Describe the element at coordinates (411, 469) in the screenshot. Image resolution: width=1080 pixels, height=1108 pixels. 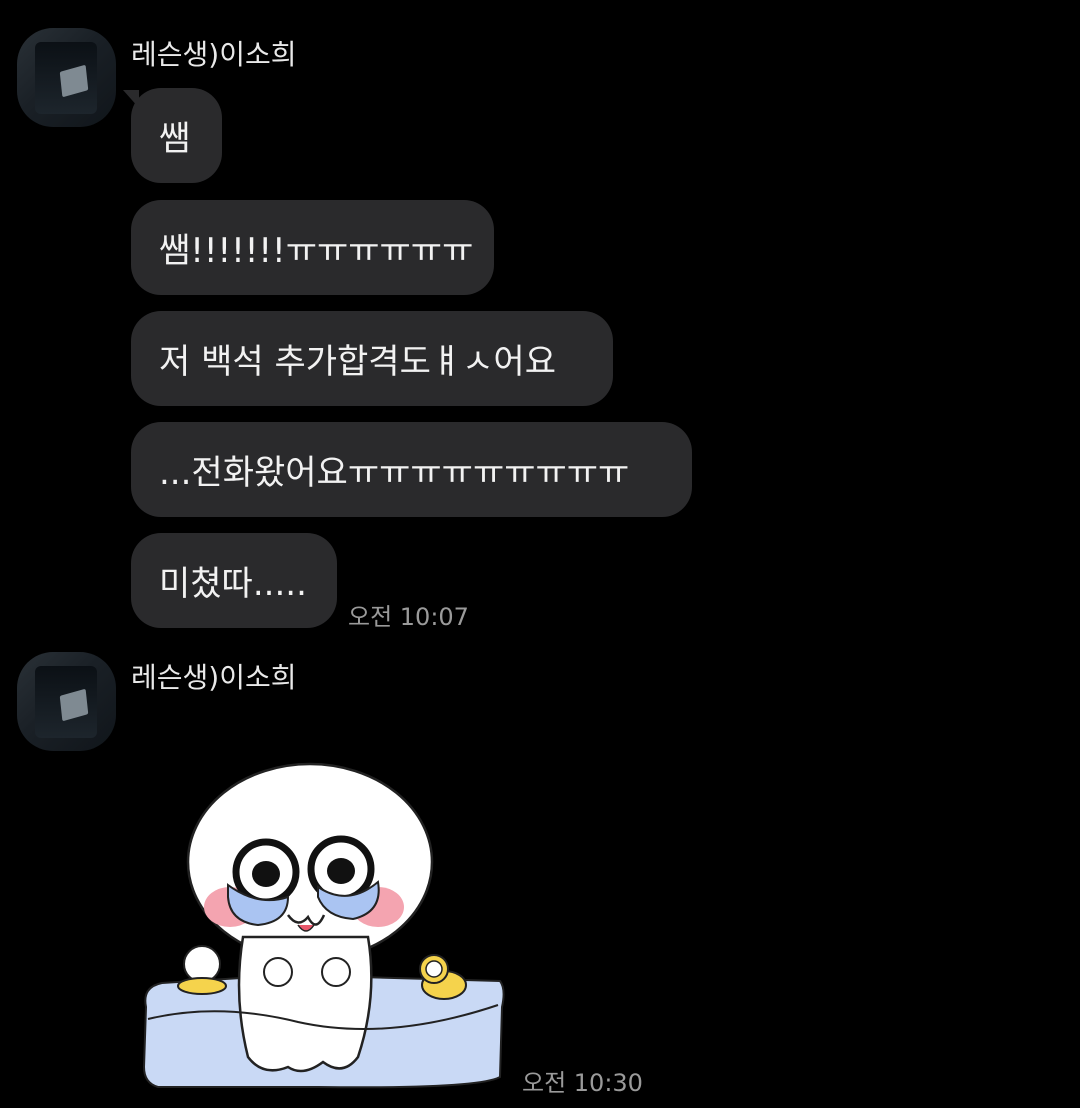
I see `message-bubble: ...전화왔어요ㅠㅠㅠㅠㅠㅠㅠㅠㅠ` at that location.